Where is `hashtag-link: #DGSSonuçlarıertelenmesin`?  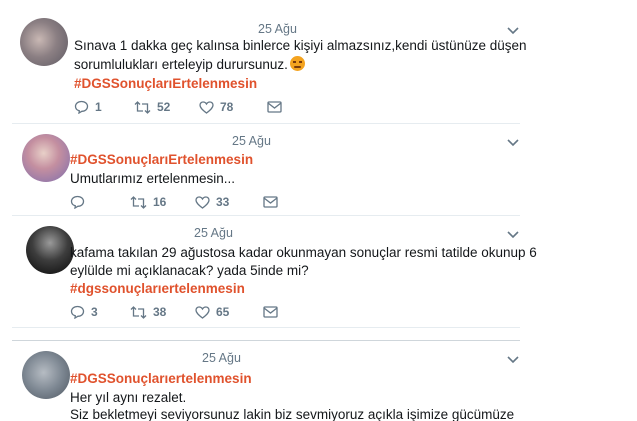 hashtag-link: #DGSSonuçlarıertelenmesin is located at coordinates (161, 378).